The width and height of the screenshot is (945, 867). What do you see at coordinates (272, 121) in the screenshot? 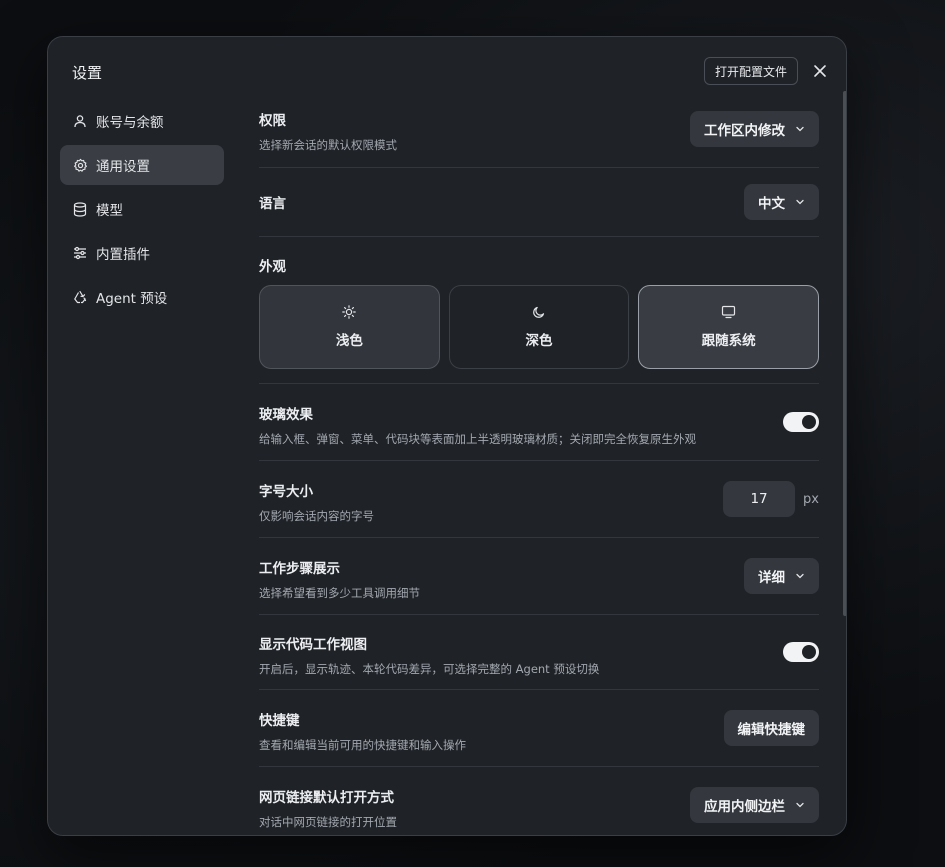
I see `setting-label: 权限` at bounding box center [272, 121].